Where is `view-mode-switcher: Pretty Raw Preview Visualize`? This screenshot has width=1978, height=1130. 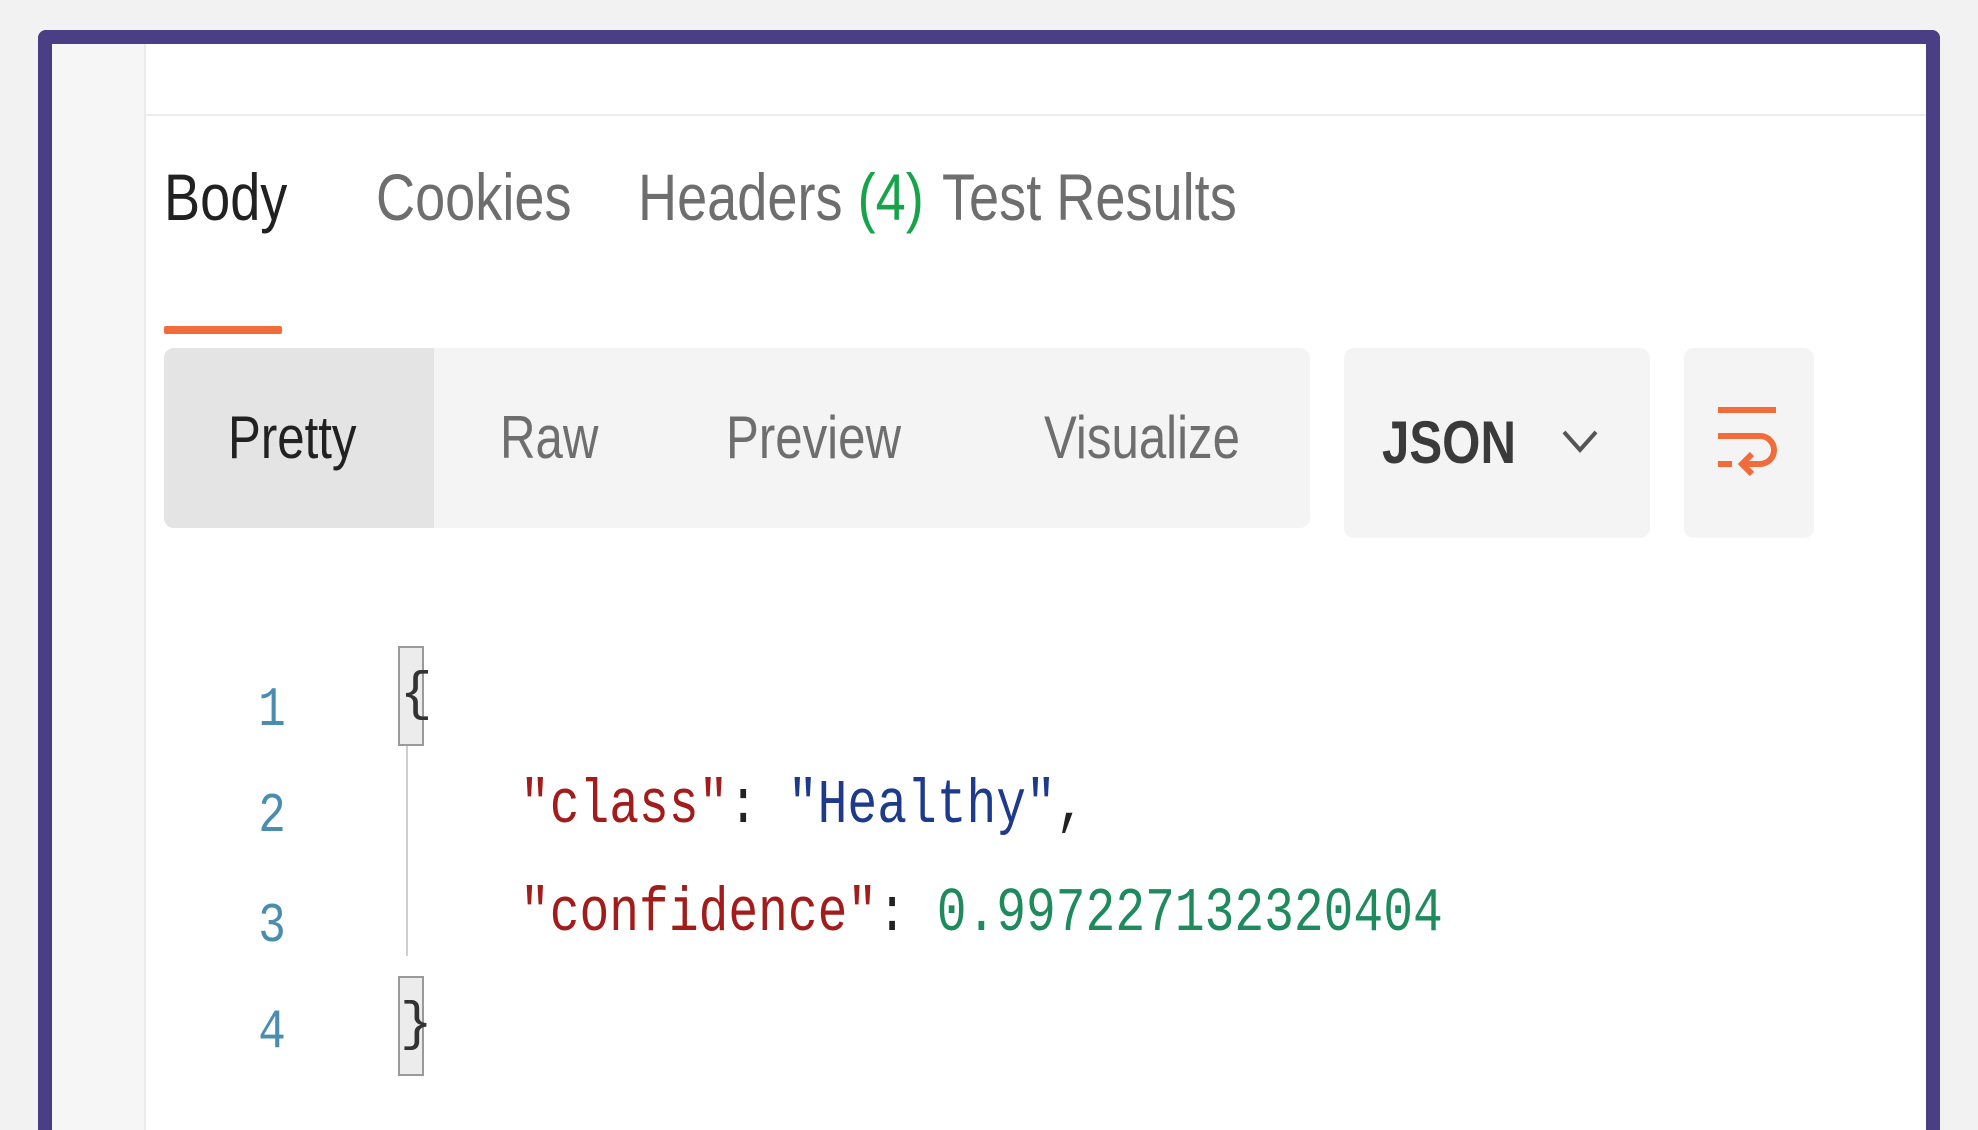
view-mode-switcher: Pretty Raw Preview Visualize is located at coordinates (737, 438).